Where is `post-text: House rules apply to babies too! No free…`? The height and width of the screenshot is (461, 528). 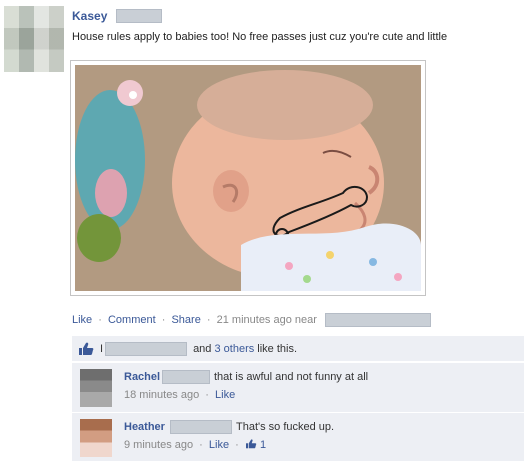
post-text: House rules apply to babies too! No free… is located at coordinates (260, 37).